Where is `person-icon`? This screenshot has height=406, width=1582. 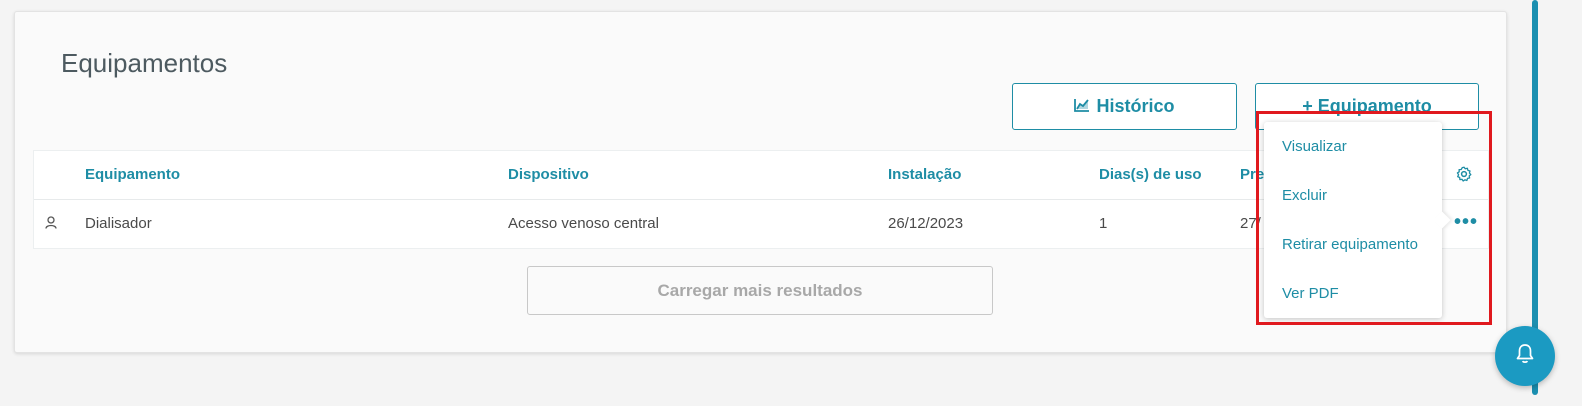
person-icon is located at coordinates (51, 225).